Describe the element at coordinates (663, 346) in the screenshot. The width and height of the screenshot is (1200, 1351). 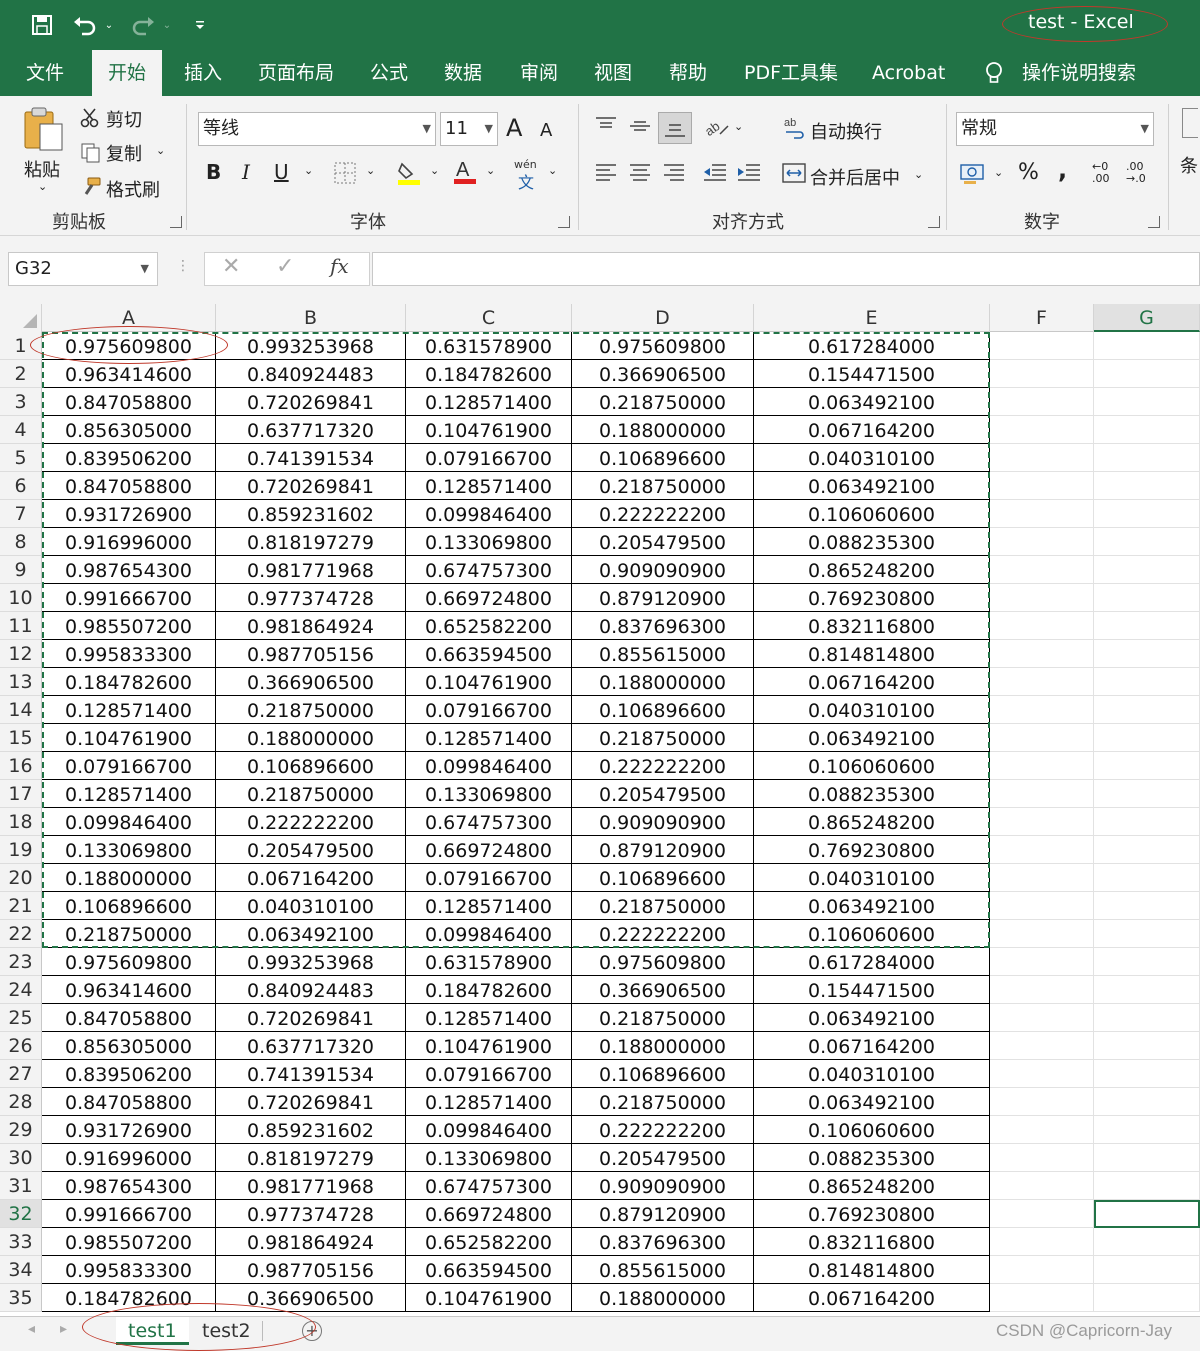
I see `cell-d1: 0.975609800` at that location.